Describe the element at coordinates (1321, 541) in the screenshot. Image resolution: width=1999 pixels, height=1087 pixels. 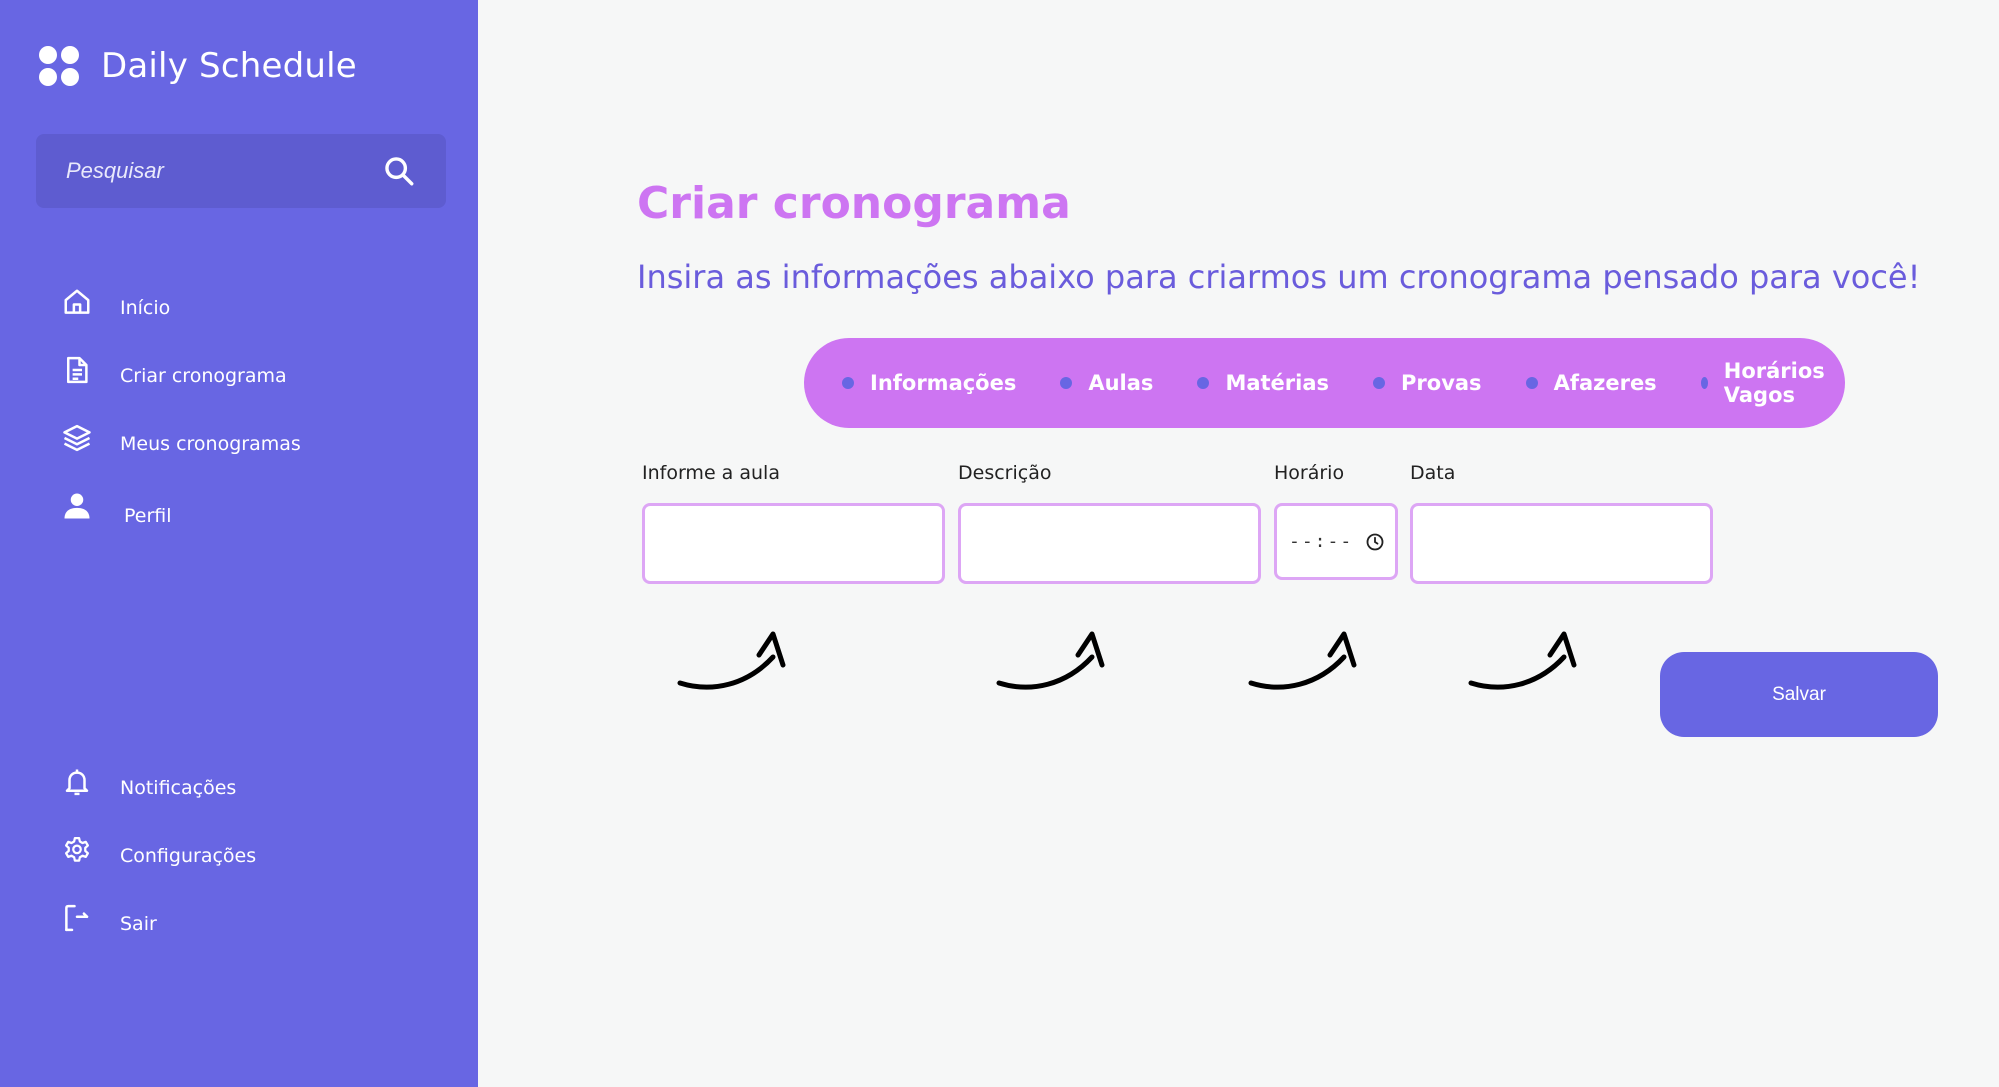
I see `horario-value: --:--` at that location.